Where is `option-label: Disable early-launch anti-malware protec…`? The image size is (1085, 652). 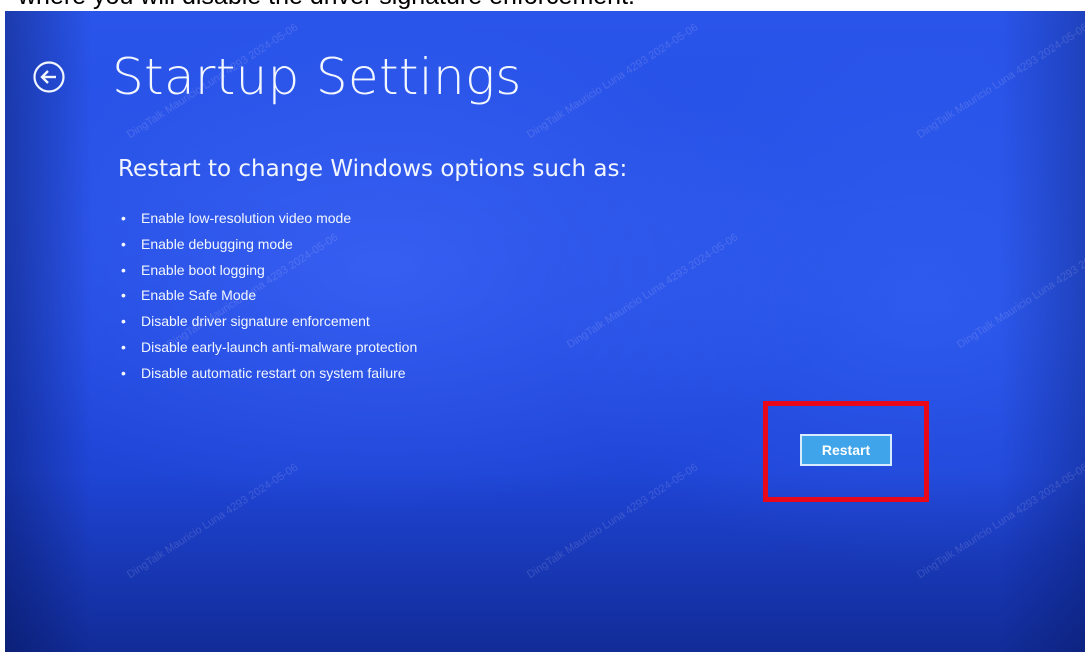 option-label: Disable early-launch anti-malware protec… is located at coordinates (279, 346).